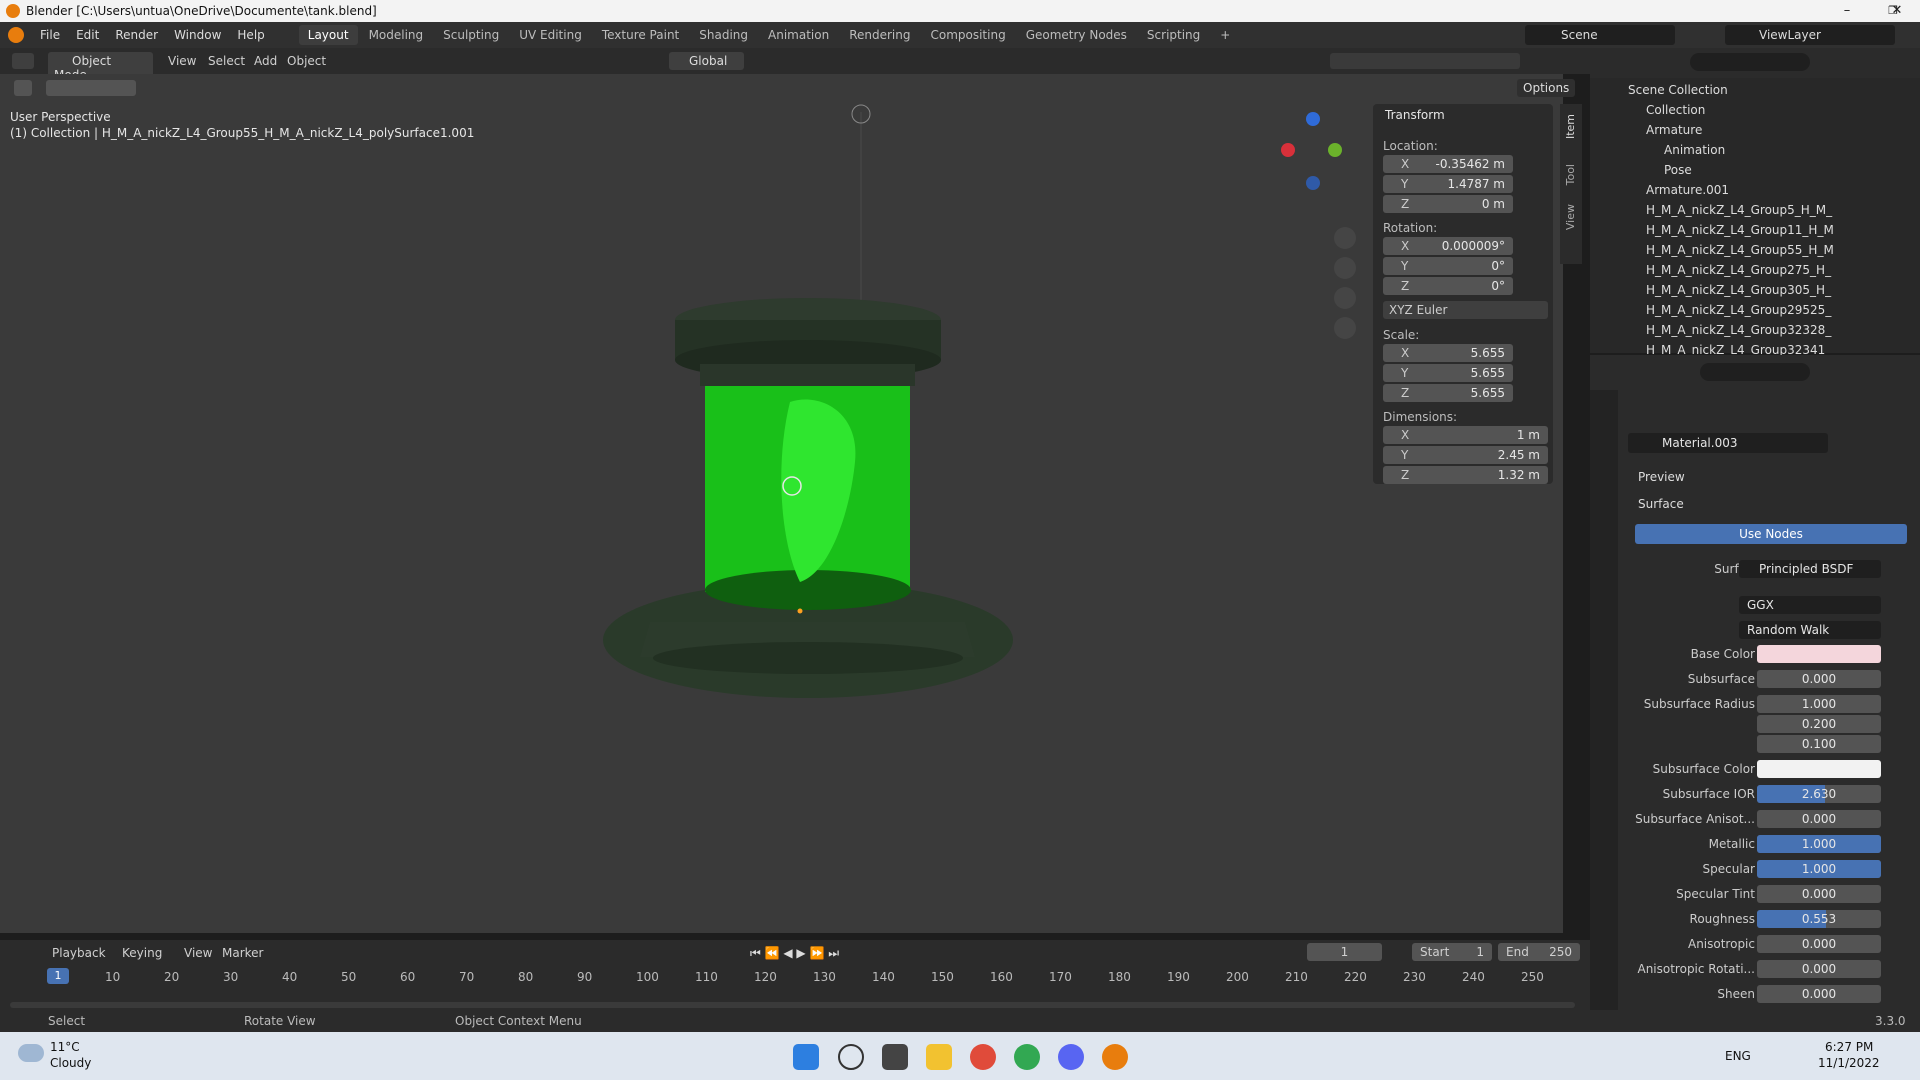  What do you see at coordinates (1465, 435) in the screenshot?
I see `dimensions-x-field: X1 m` at bounding box center [1465, 435].